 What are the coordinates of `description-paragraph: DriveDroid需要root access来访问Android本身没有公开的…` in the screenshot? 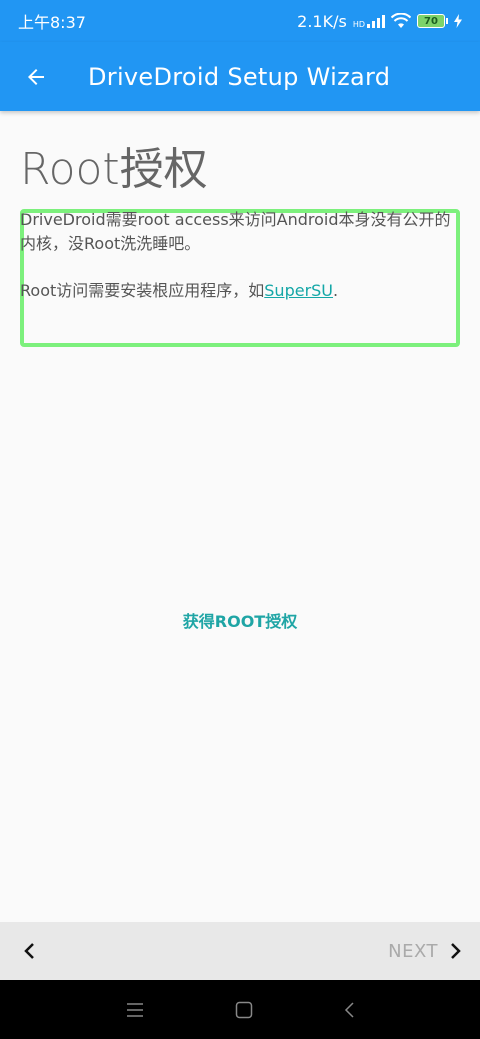 It's located at (235, 231).